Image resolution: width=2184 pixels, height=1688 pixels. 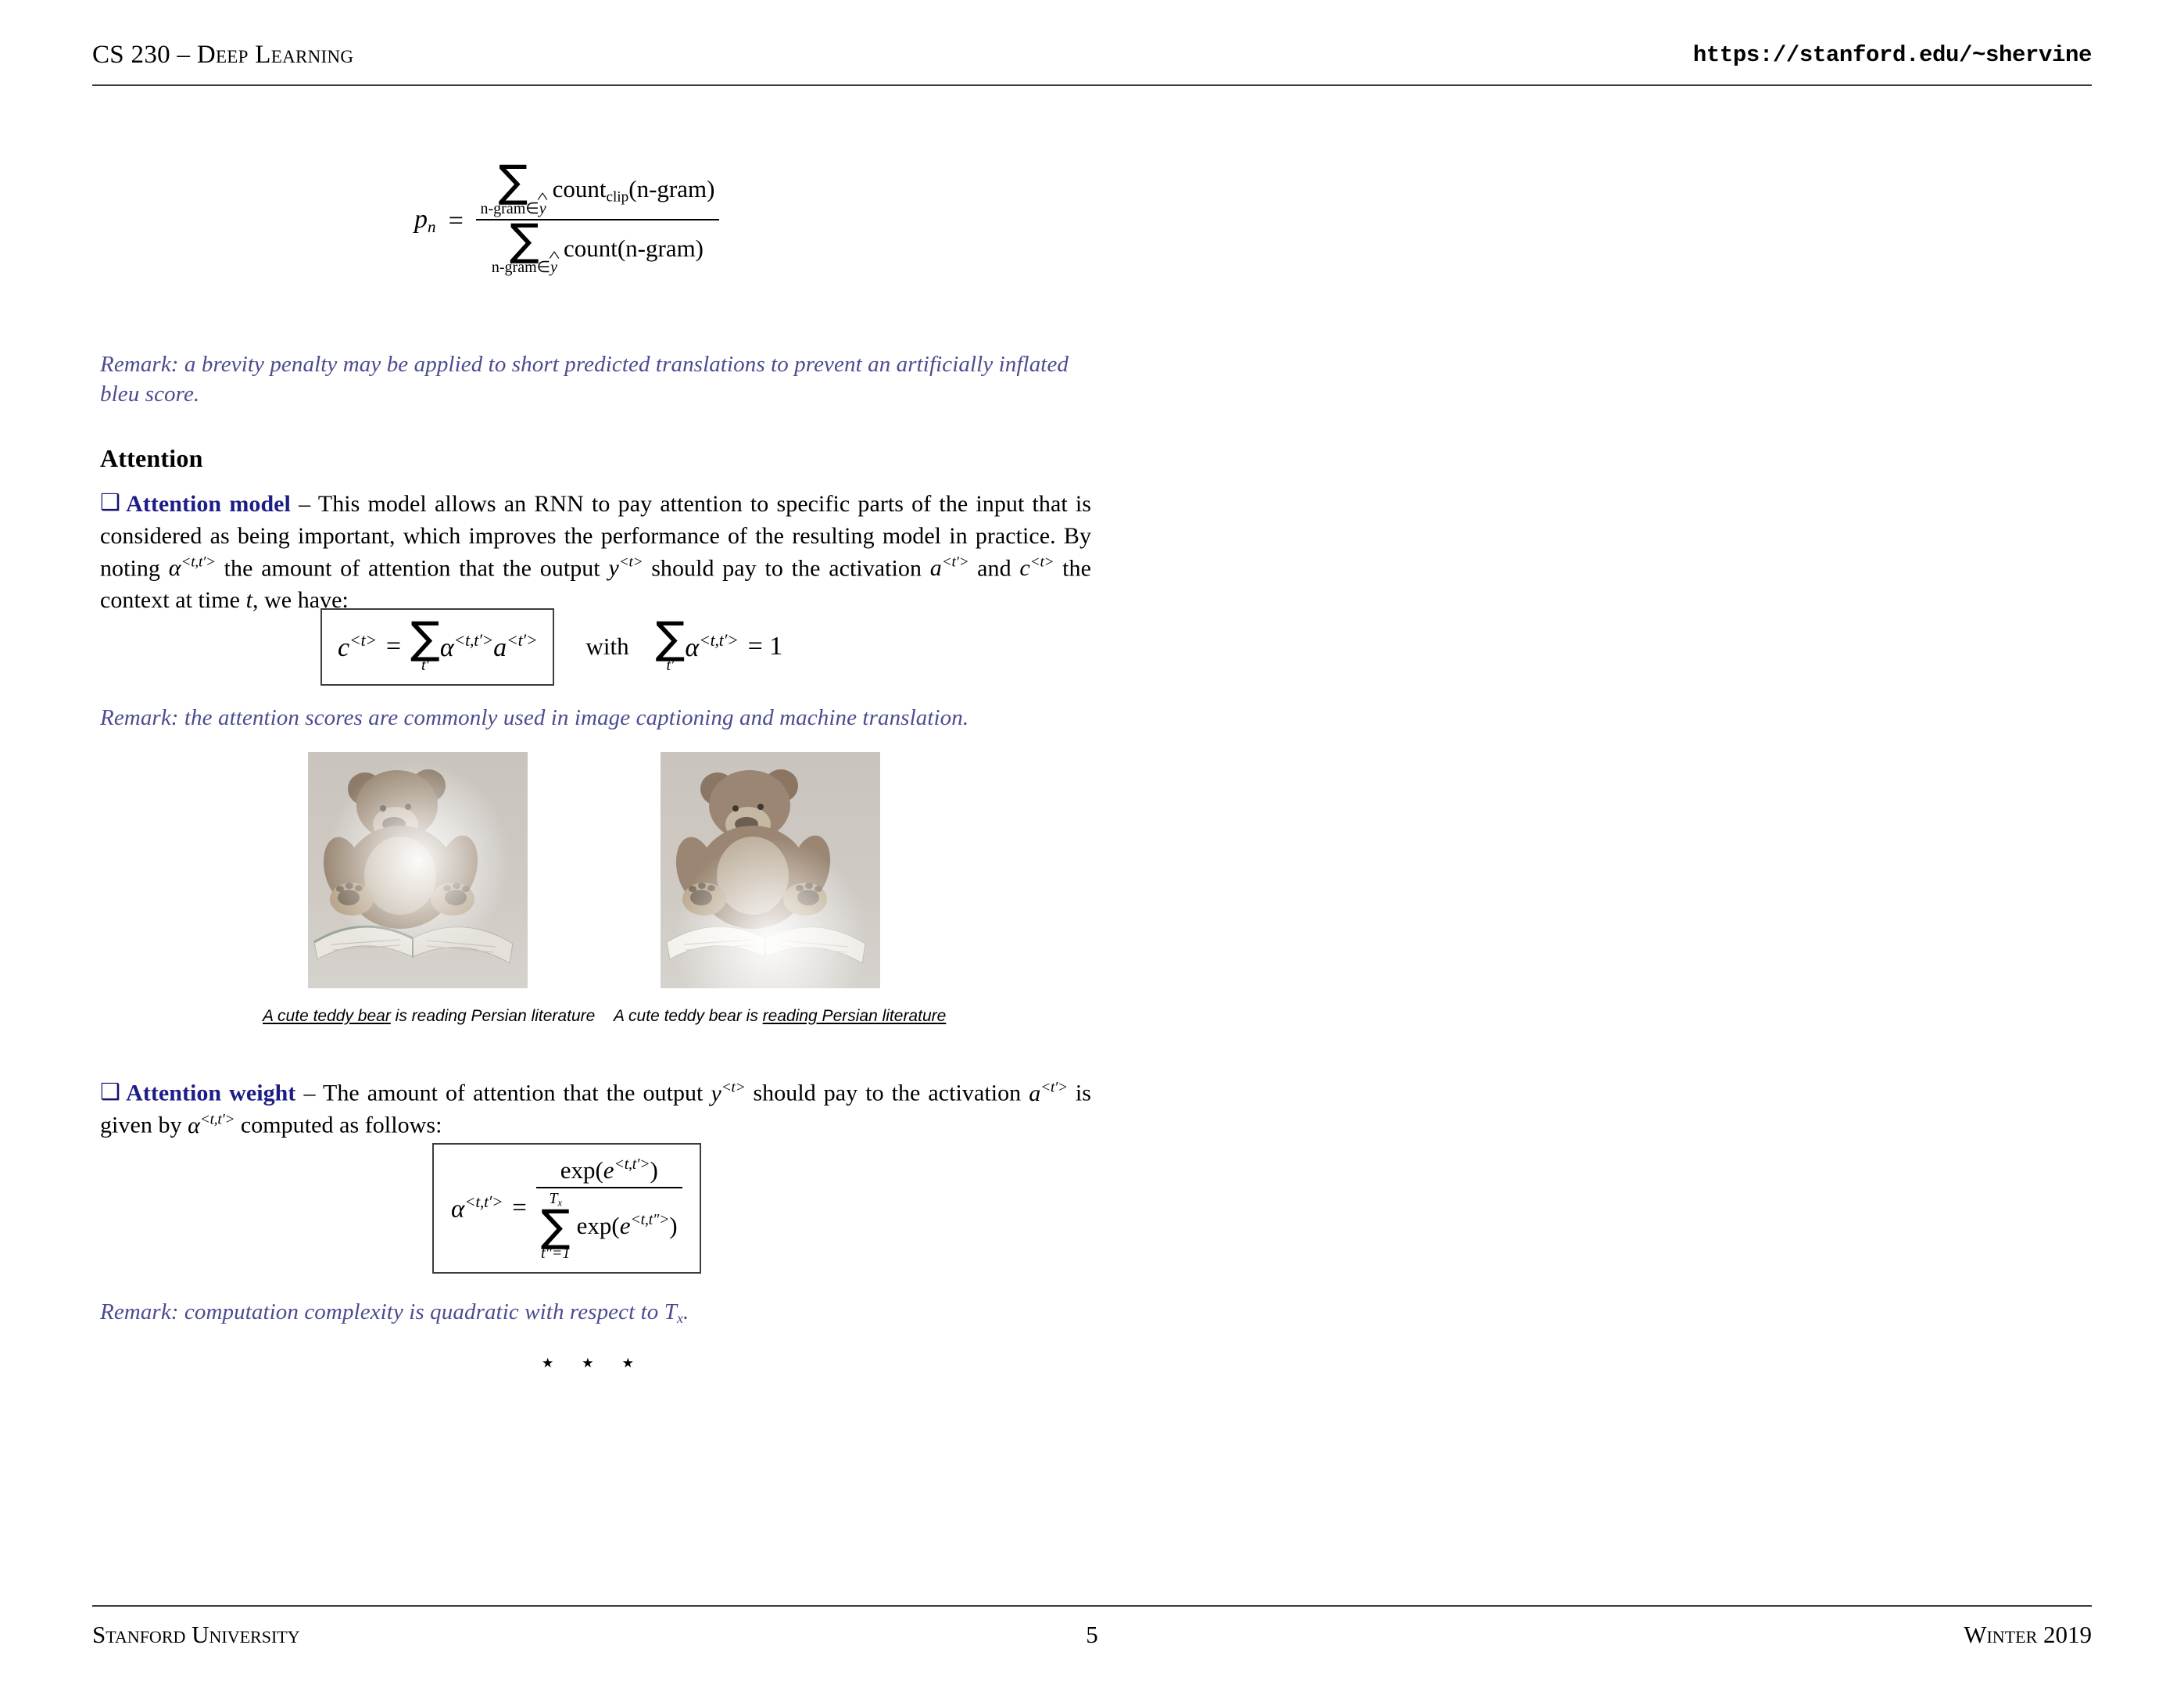 I want to click on section-heading-attention: Attention, so click(x=151, y=458).